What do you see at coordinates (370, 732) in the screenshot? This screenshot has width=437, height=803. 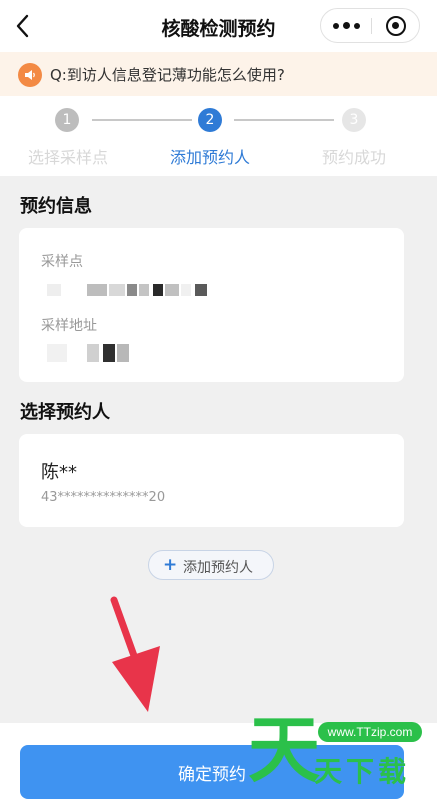 I see `watermark-site: www.TTzip.com` at bounding box center [370, 732].